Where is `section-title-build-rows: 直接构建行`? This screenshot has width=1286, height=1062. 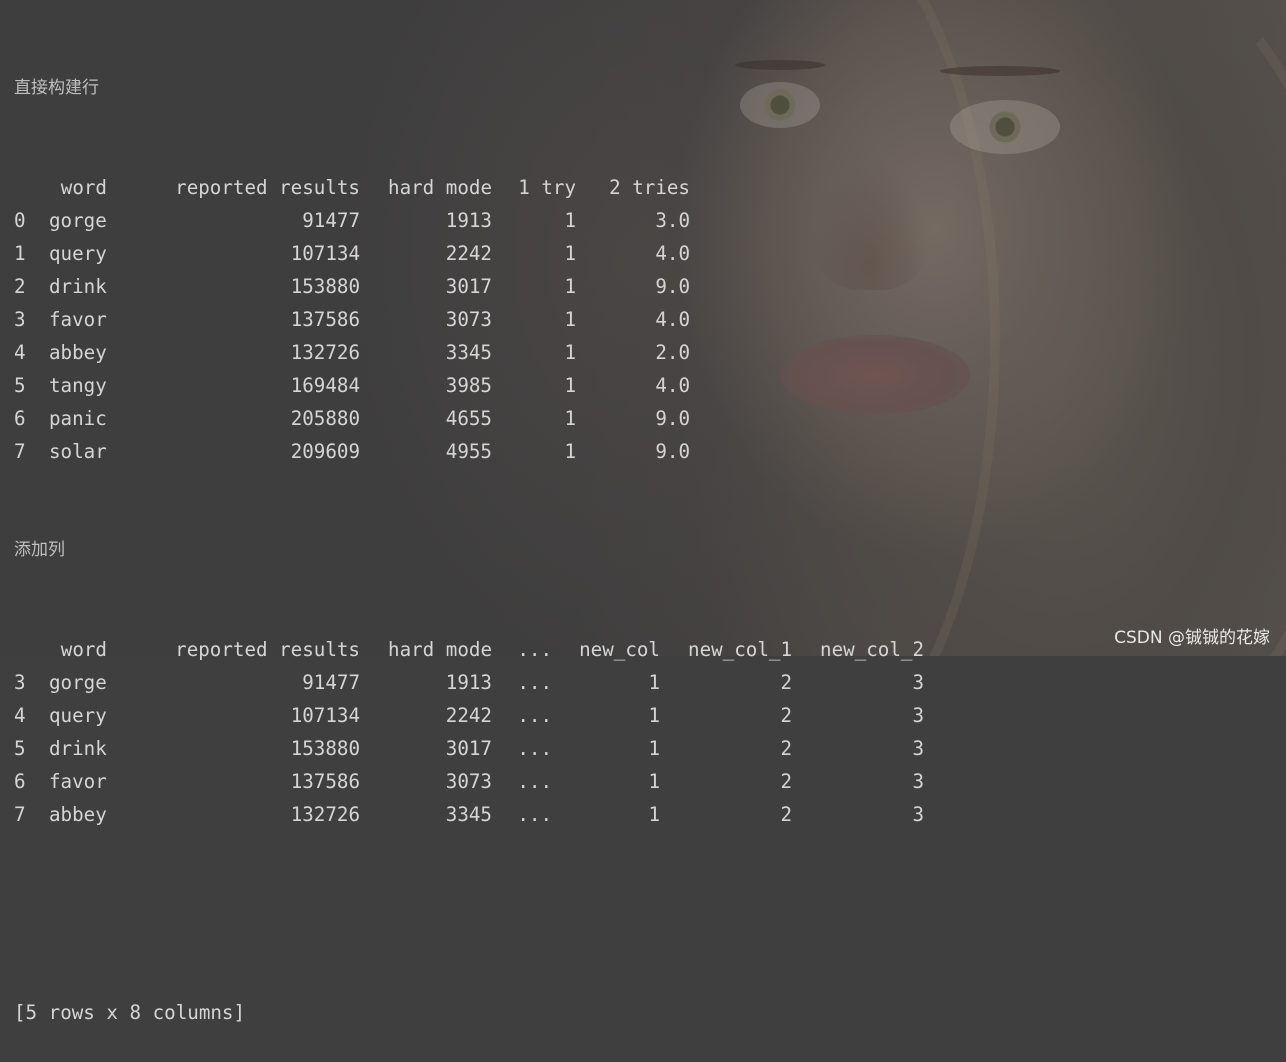 section-title-build-rows: 直接构建行 is located at coordinates (56, 88).